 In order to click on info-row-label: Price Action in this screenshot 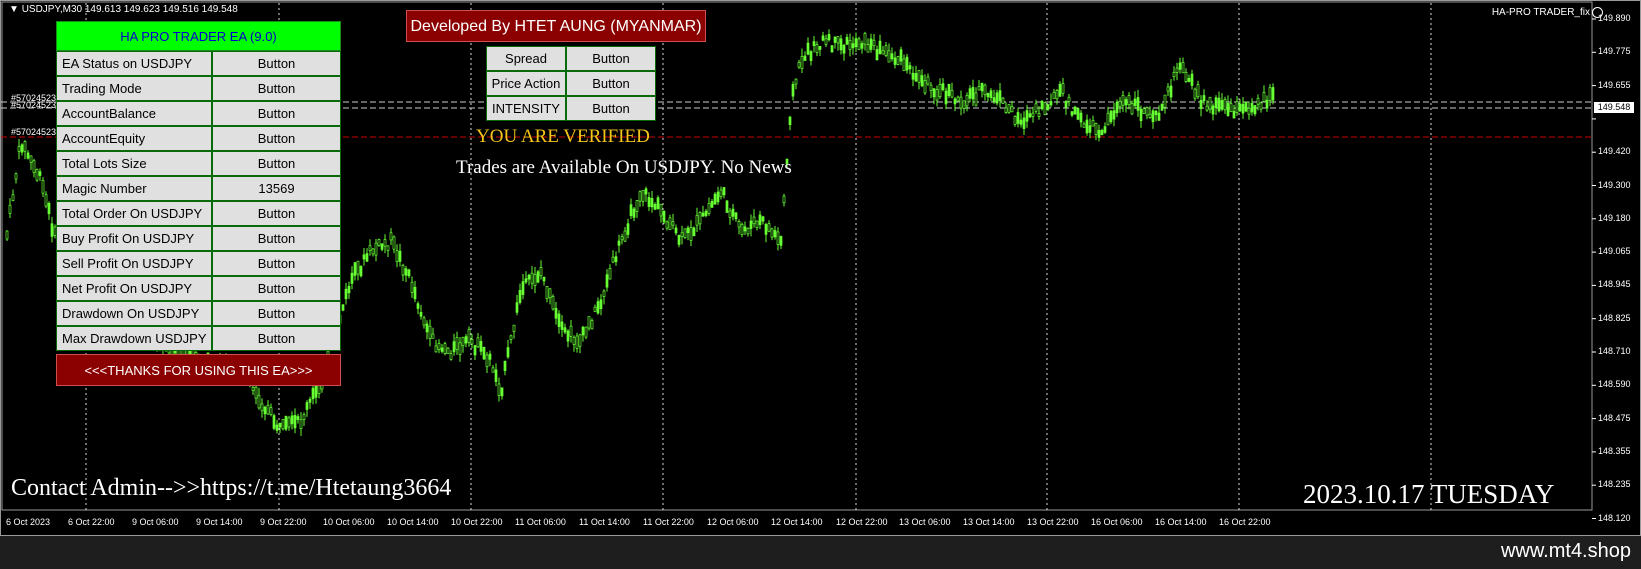, I will do `click(526, 83)`.